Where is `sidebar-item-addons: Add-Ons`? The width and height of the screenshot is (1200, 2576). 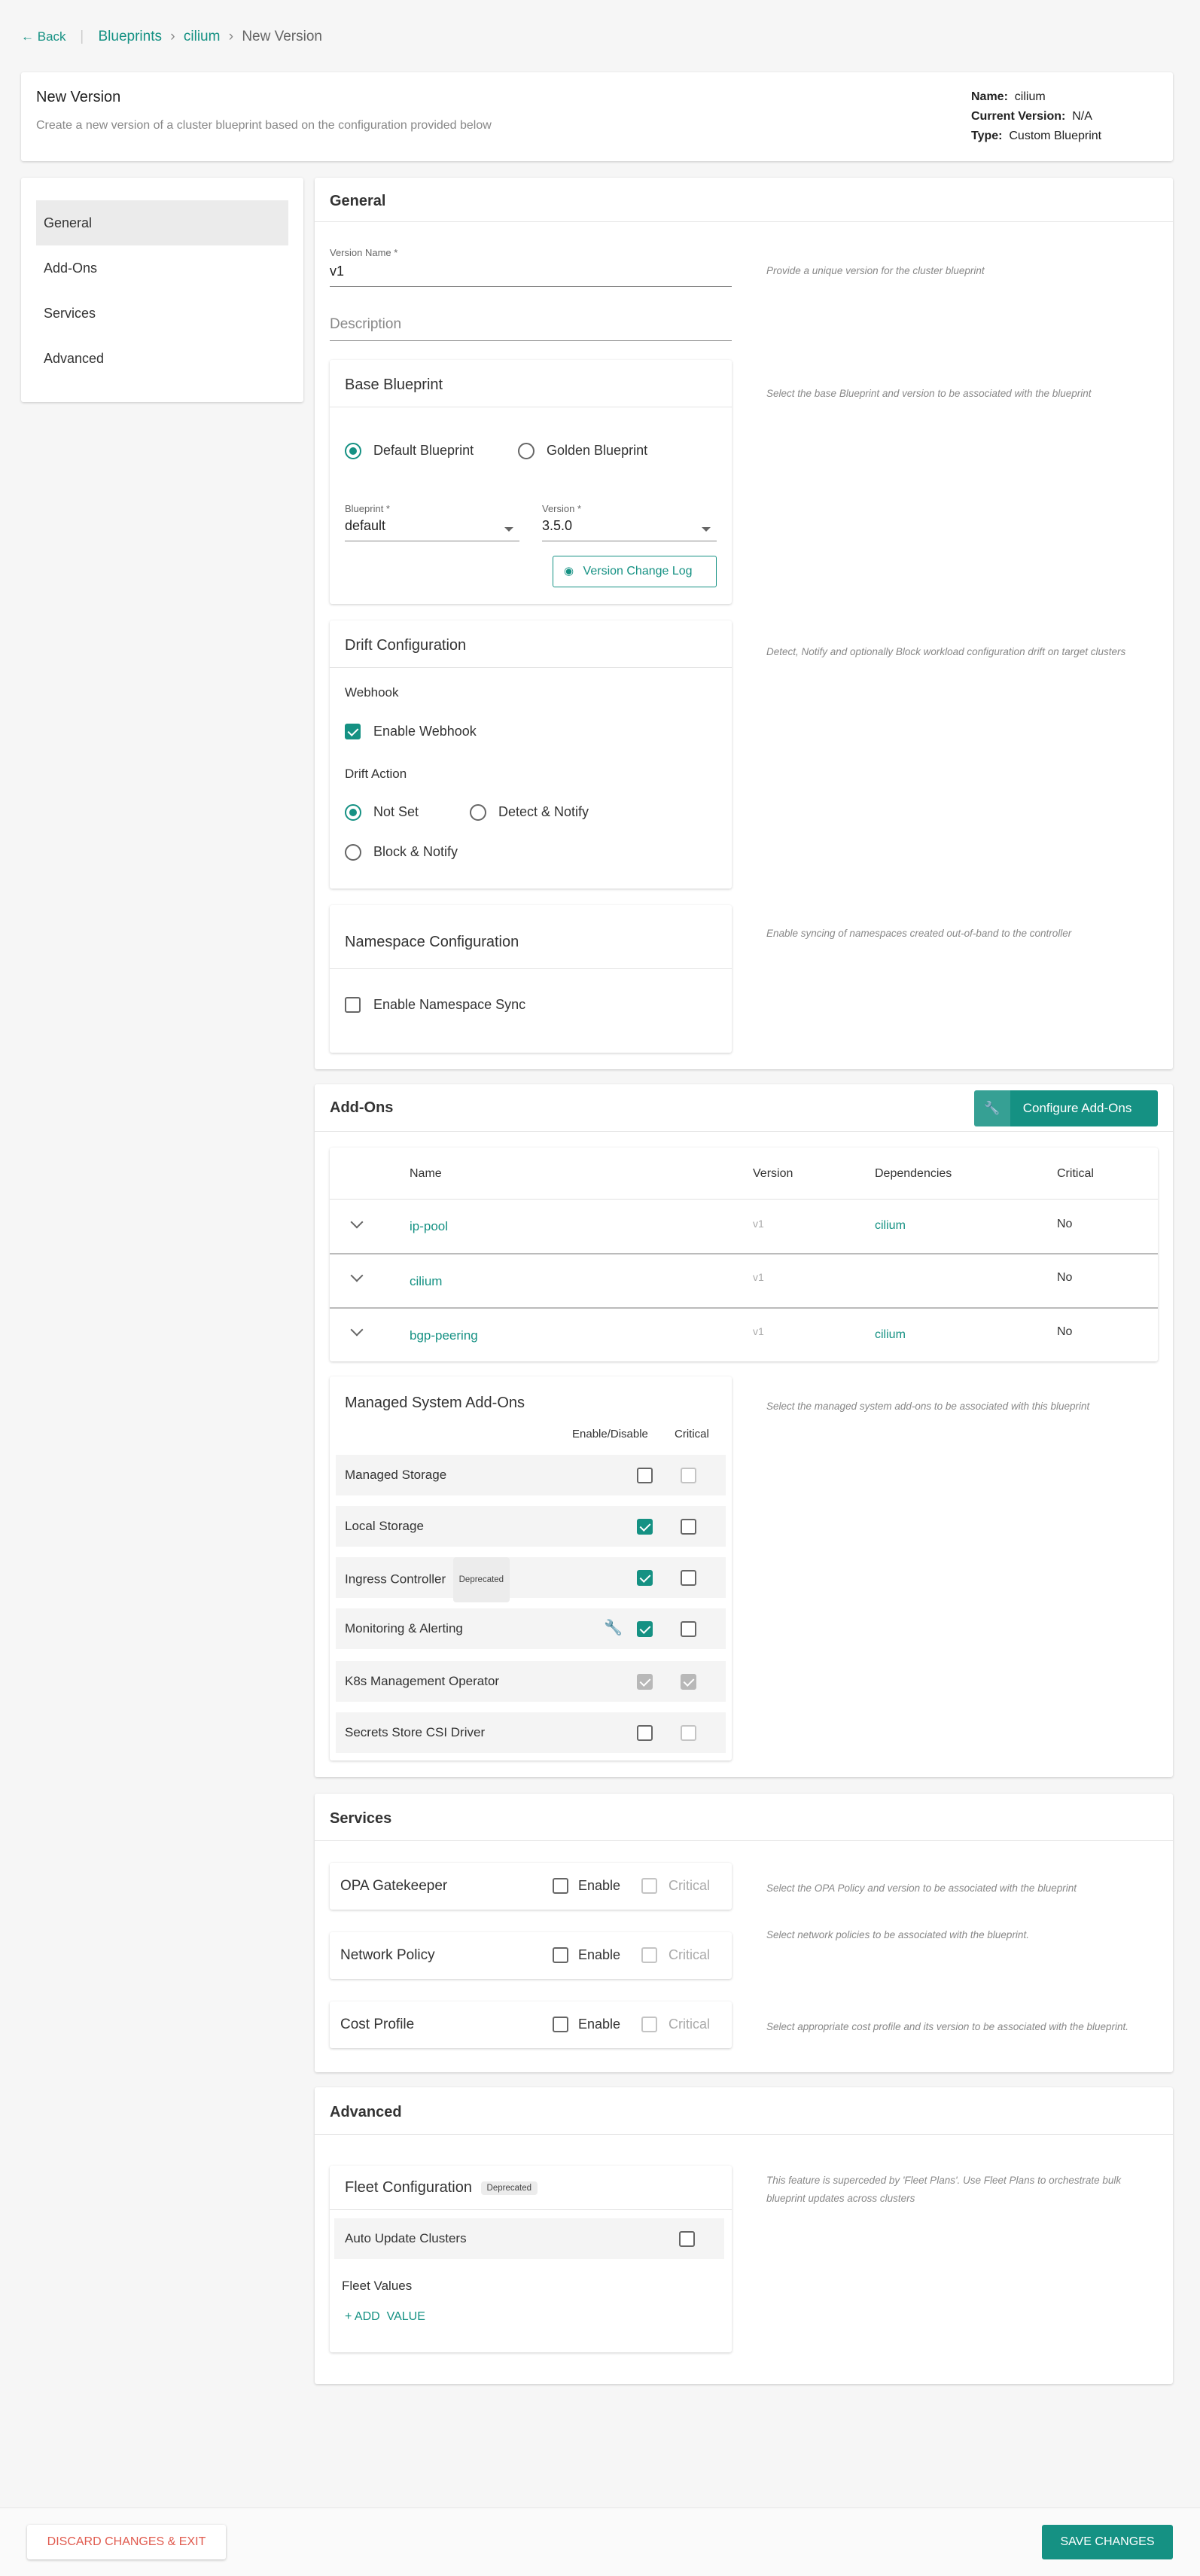 sidebar-item-addons: Add-Ons is located at coordinates (162, 268).